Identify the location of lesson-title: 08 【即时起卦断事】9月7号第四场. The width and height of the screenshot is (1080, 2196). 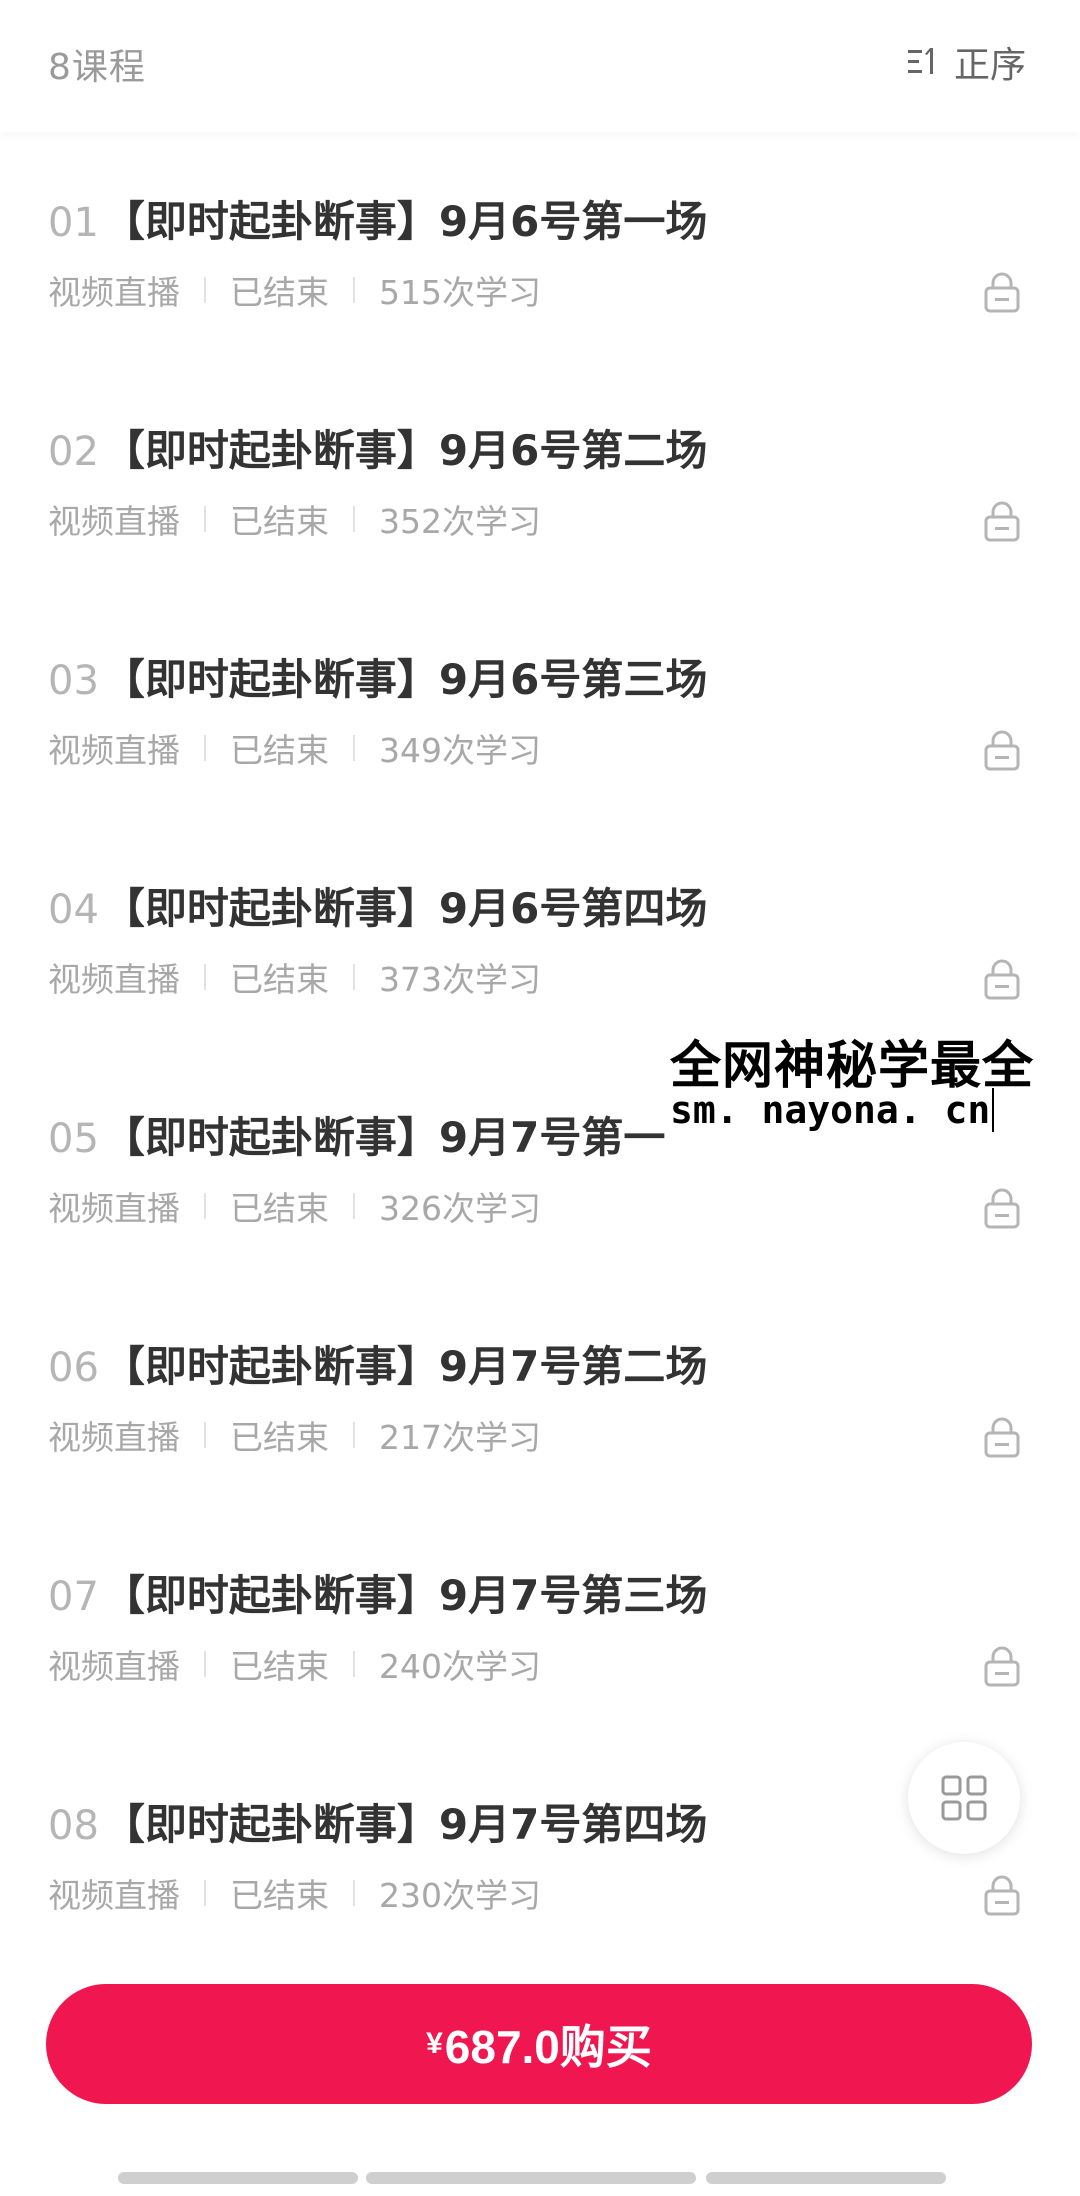
(377, 1821).